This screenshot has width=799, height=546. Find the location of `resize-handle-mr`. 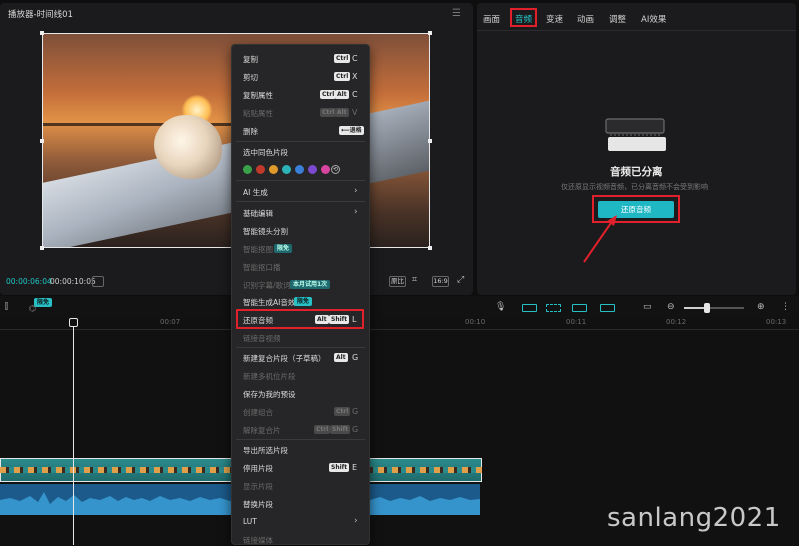

resize-handle-mr is located at coordinates (430, 141).